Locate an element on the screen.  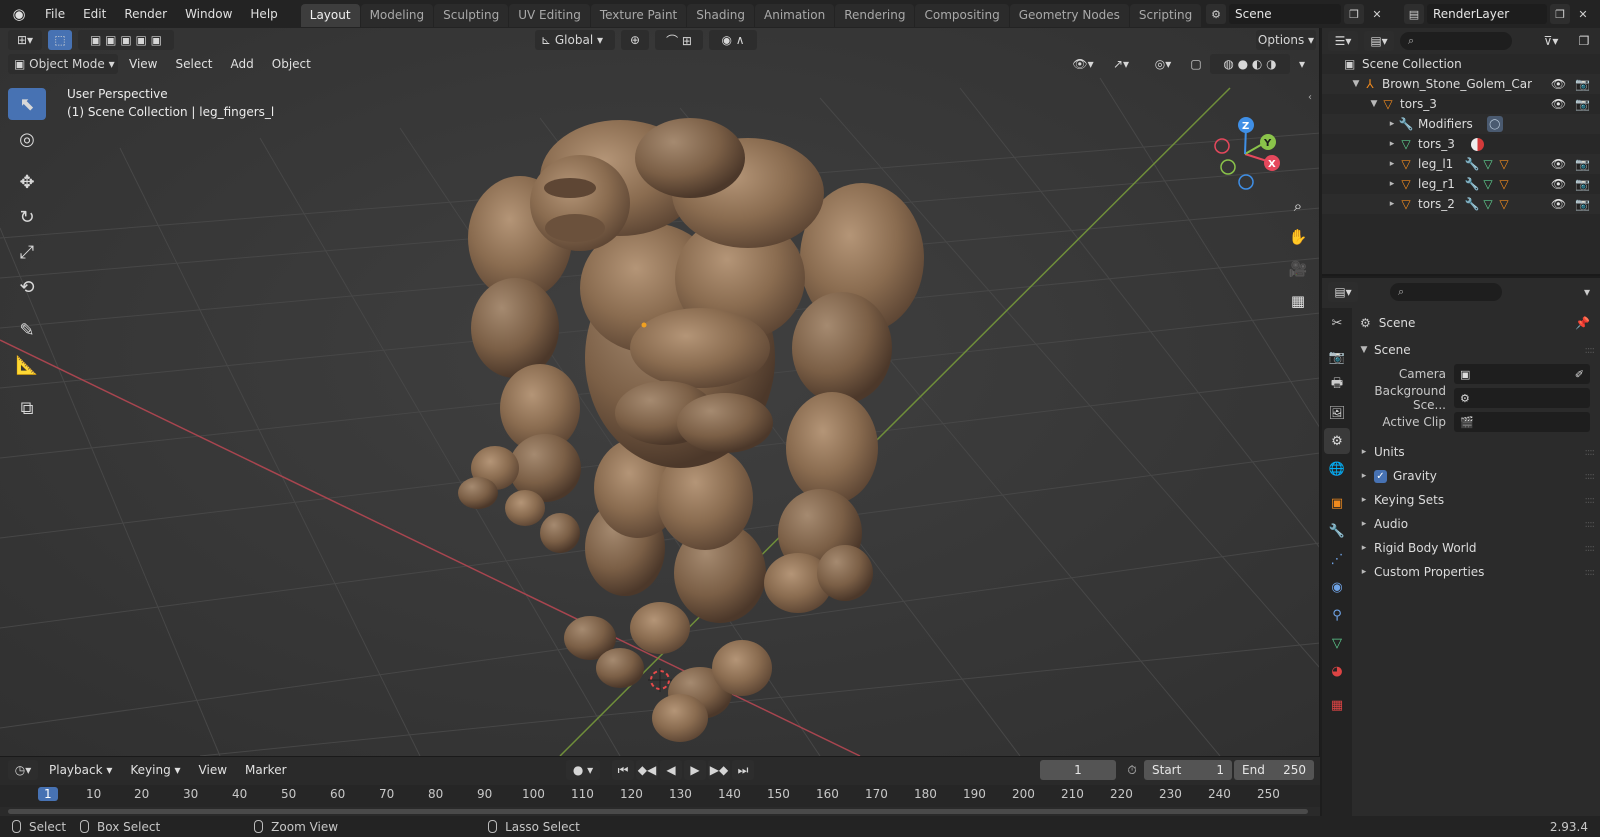
keying-sets-subpanel: ▸ Keying Sets :::: is located at coordinates (1477, 500).